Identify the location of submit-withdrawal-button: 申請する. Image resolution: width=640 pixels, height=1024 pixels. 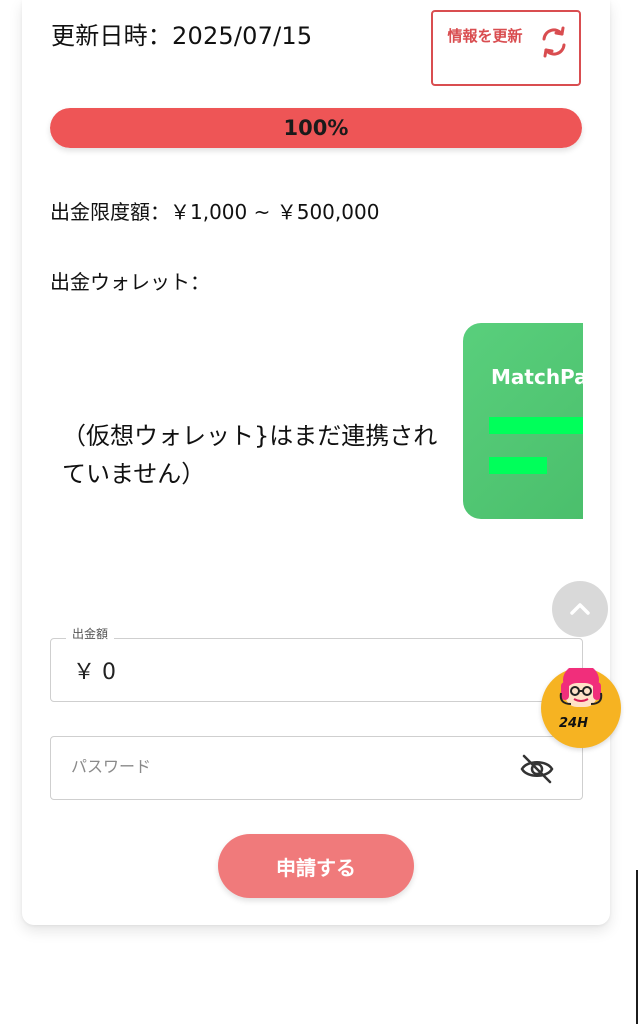
(316, 866).